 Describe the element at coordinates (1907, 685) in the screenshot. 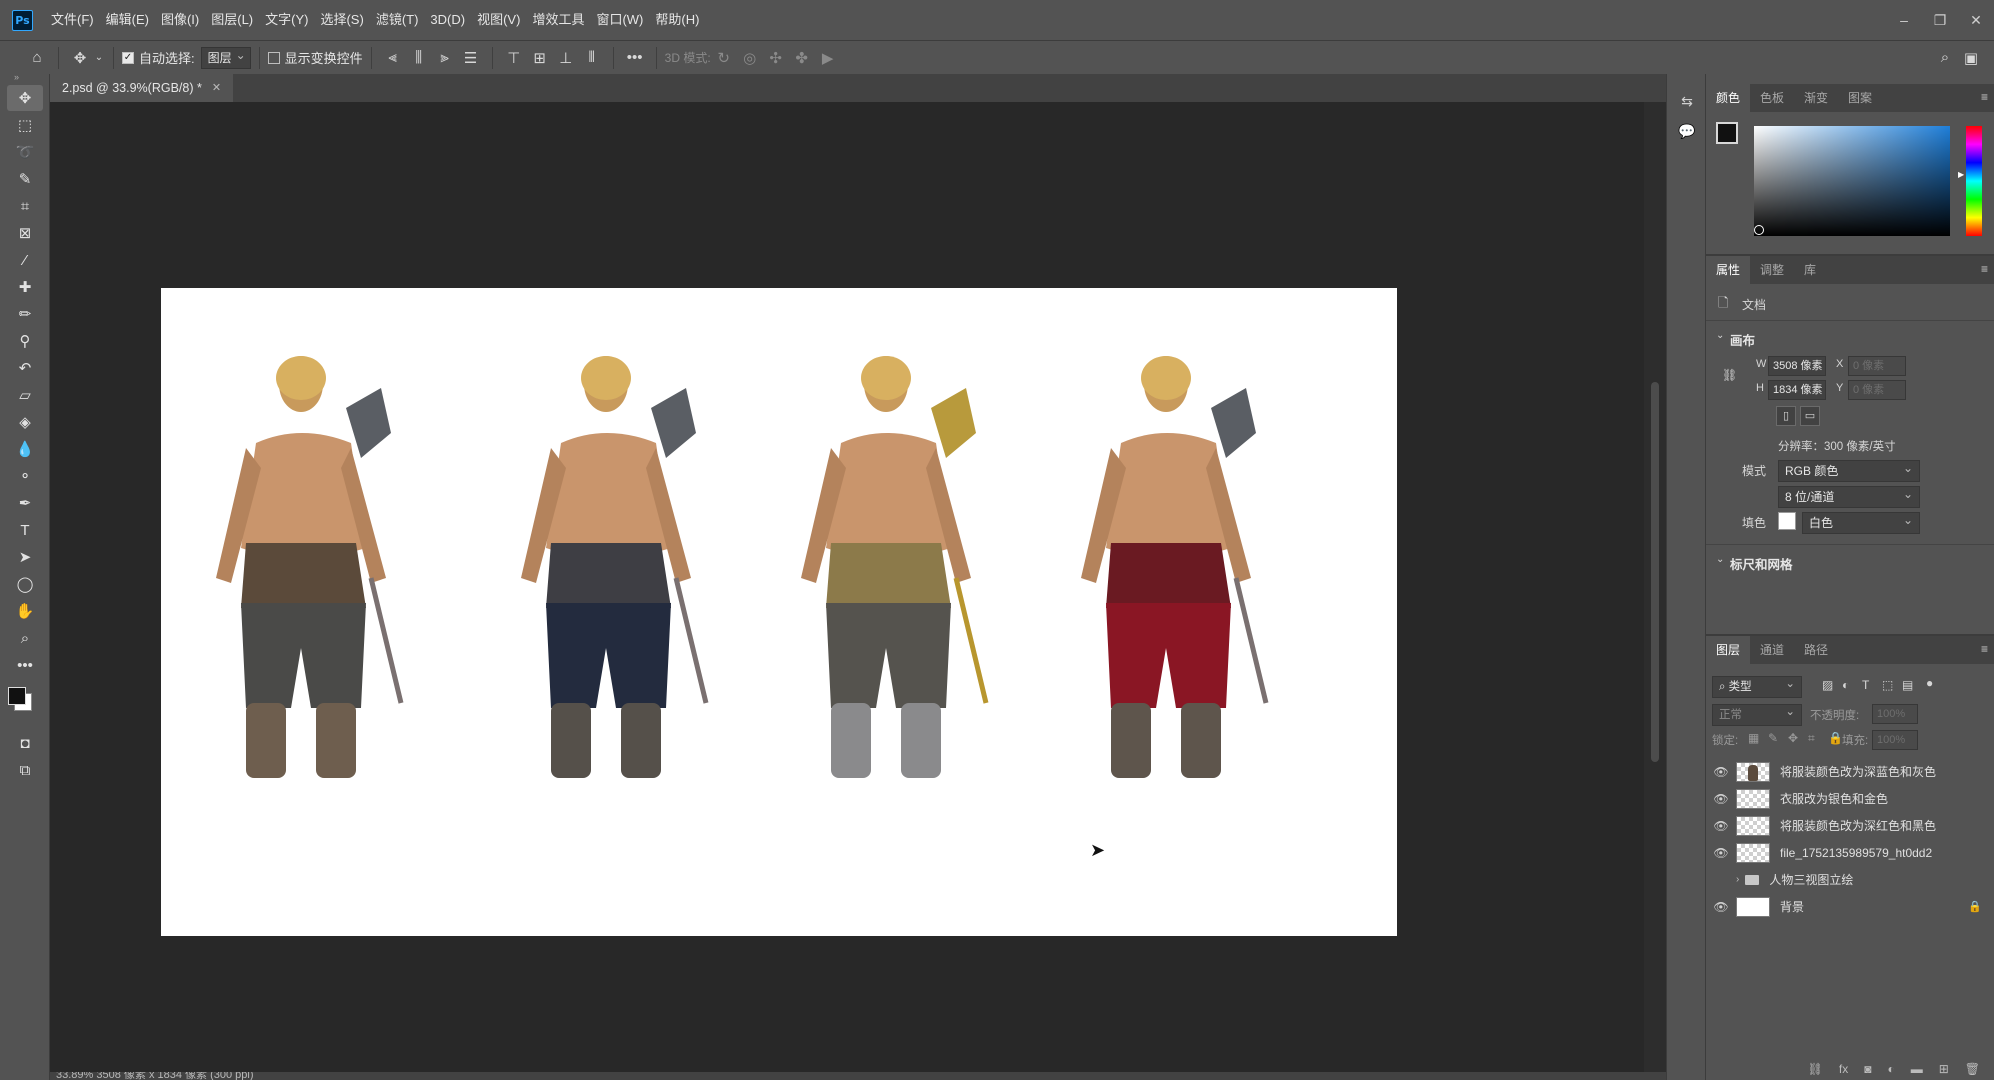

I see `filter-smart-icon: ▤` at that location.